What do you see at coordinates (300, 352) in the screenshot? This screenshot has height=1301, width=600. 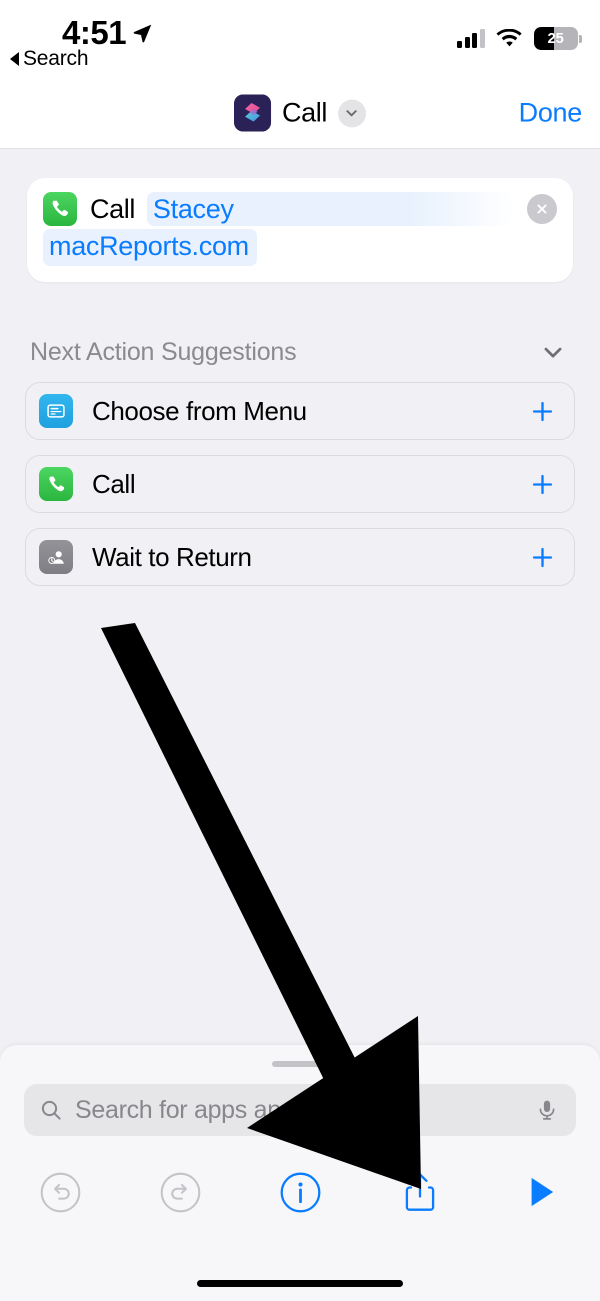 I see `next-action-suggestions-header: Next Action Suggestions` at bounding box center [300, 352].